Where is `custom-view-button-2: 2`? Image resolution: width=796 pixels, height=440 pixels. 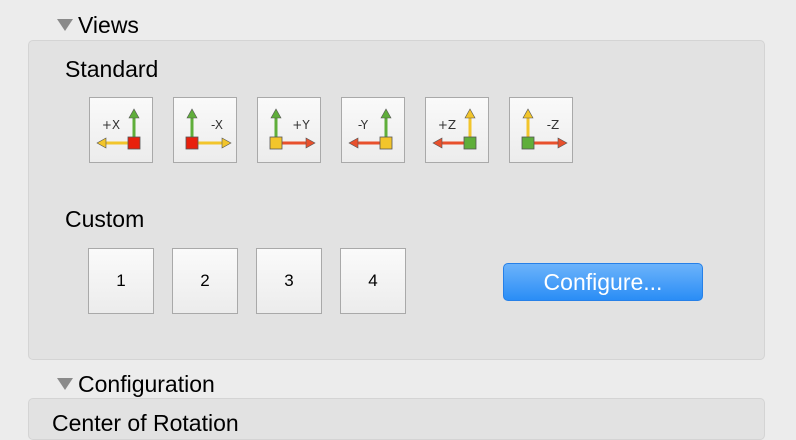 custom-view-button-2: 2 is located at coordinates (205, 281).